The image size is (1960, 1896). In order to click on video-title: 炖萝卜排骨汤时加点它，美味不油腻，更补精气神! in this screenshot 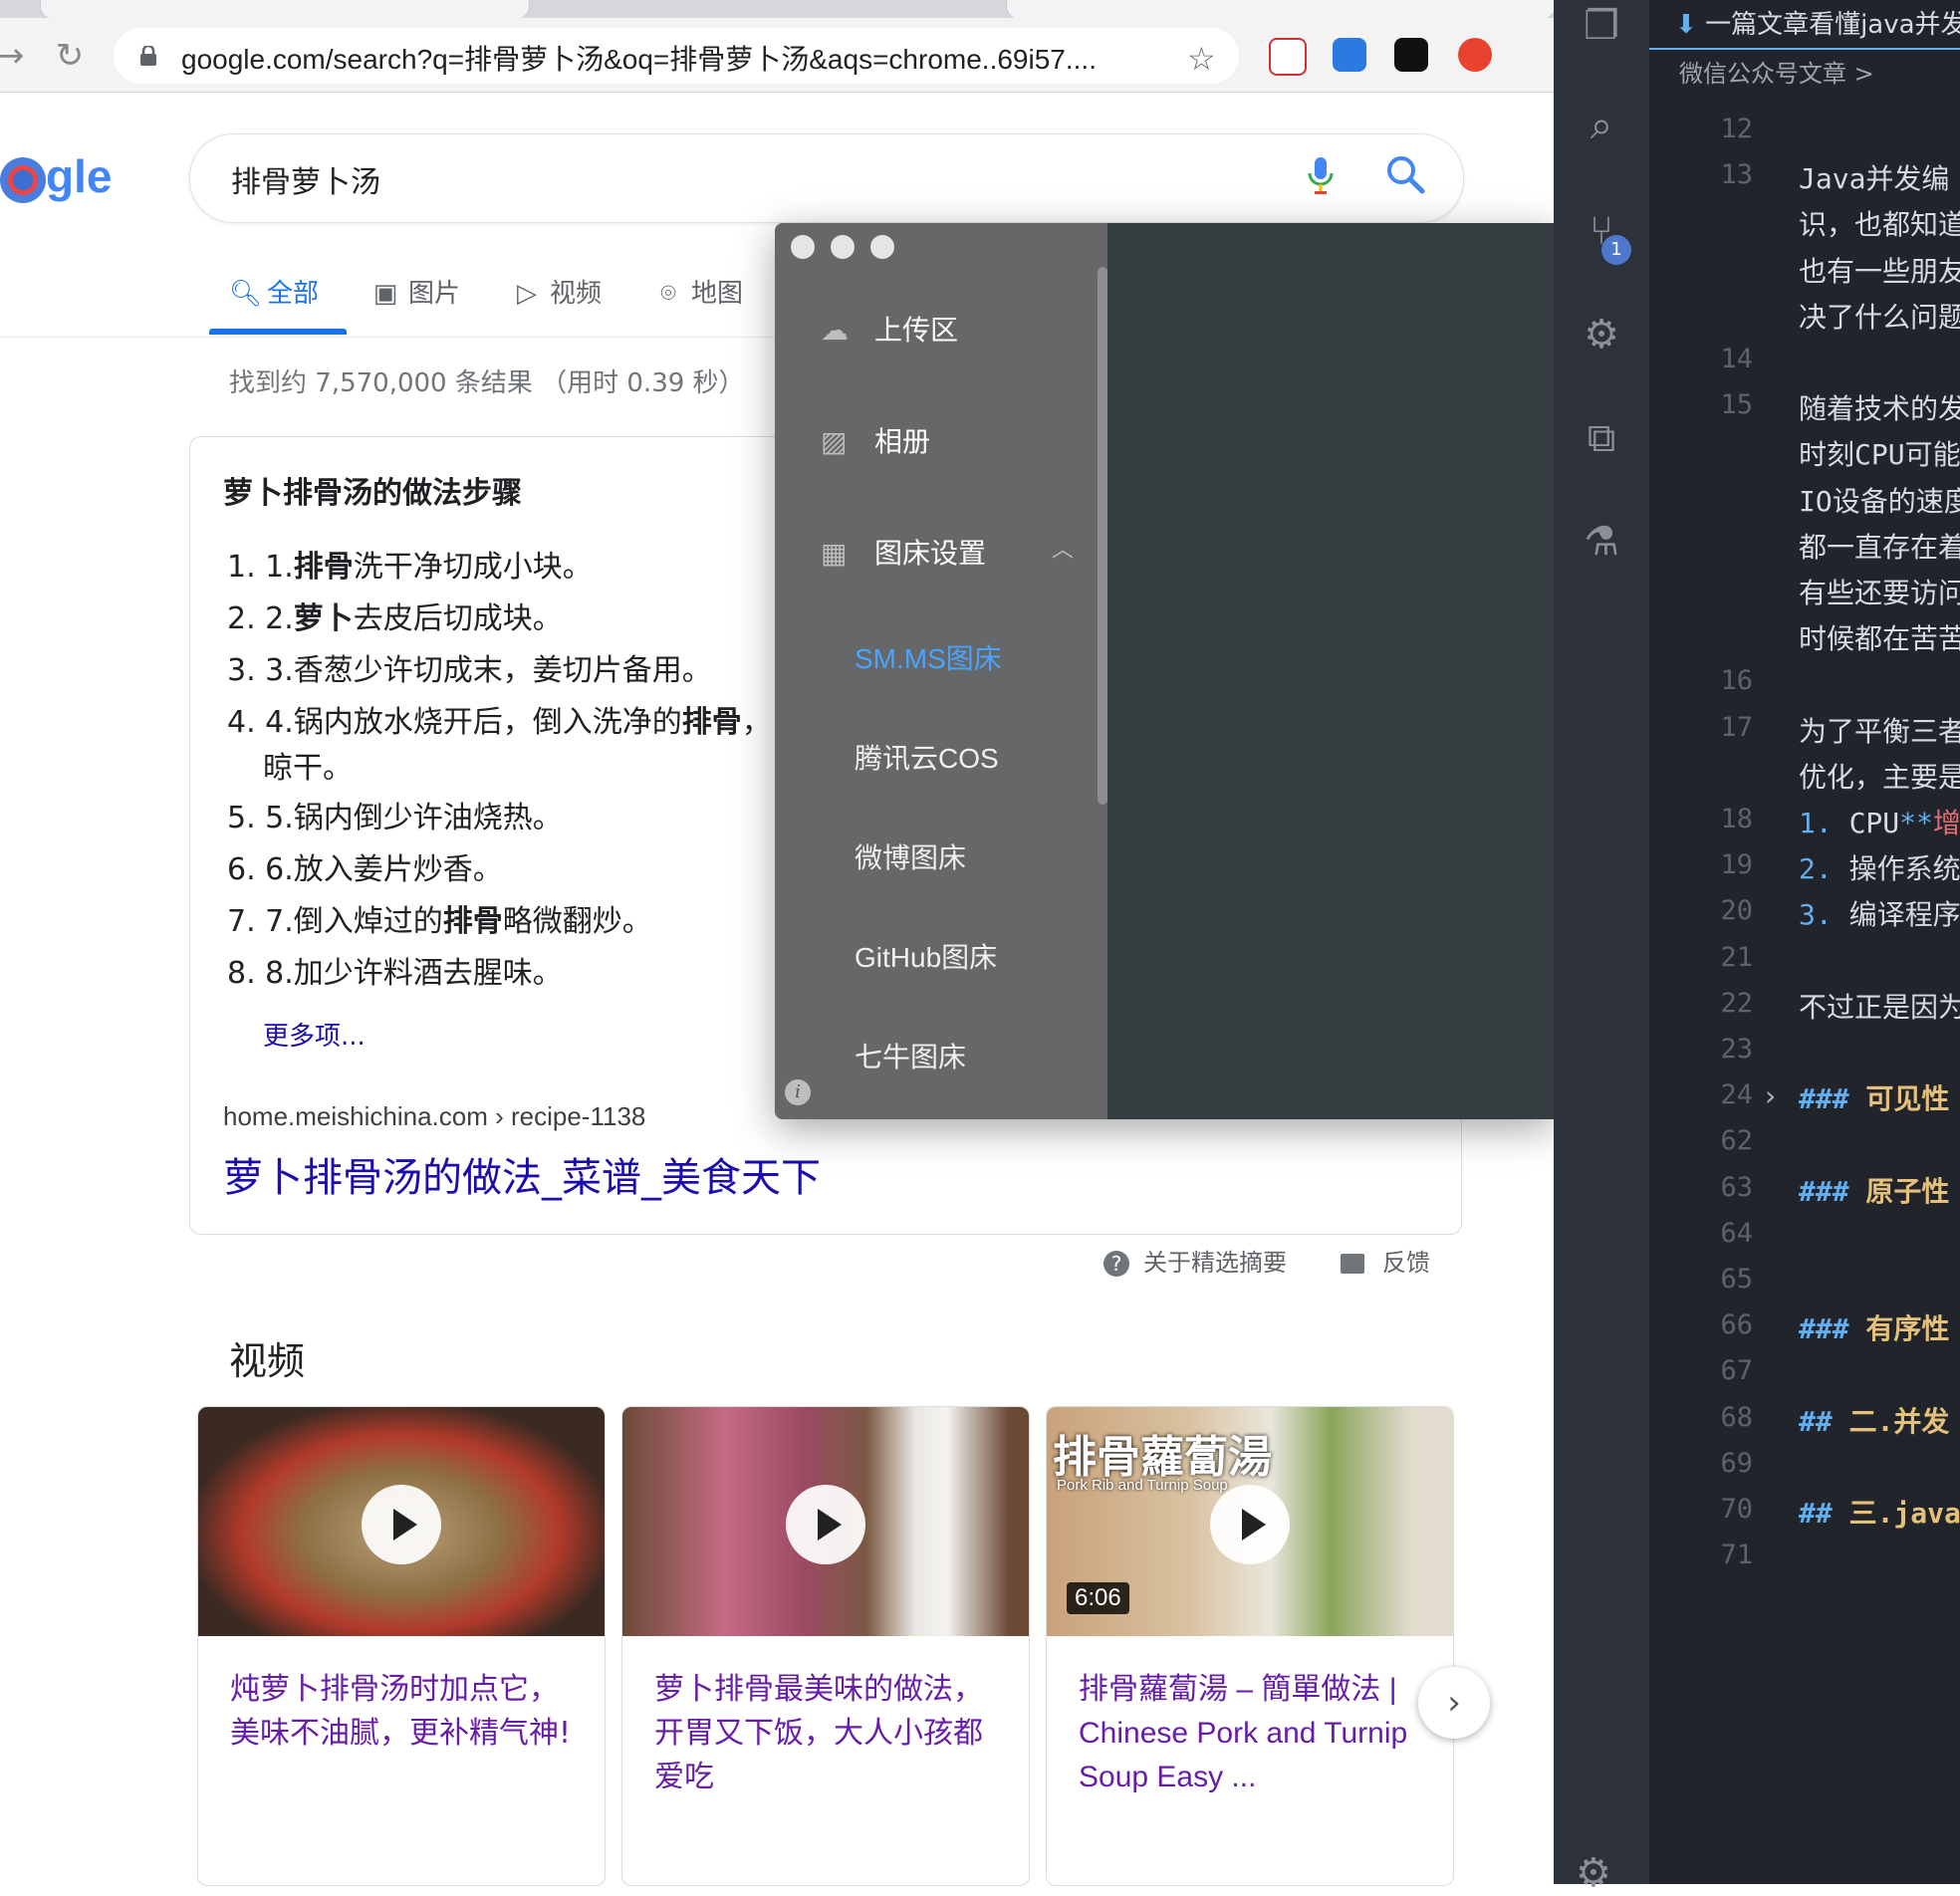, I will do `click(404, 1712)`.